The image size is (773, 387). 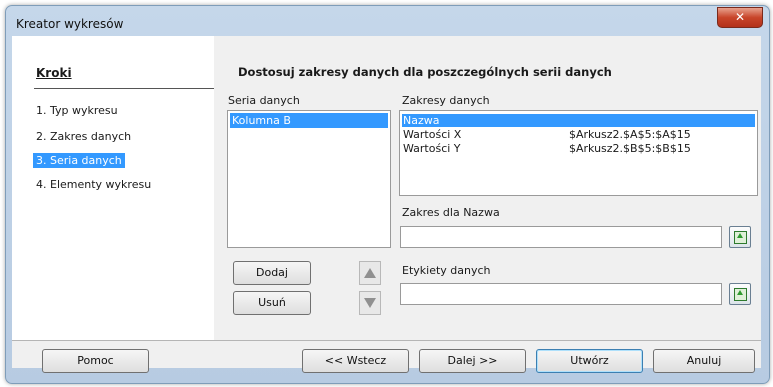 I want to click on range-row-x-values: Wartości X $Arkusz2.$A$5:$A$15, so click(x=578, y=134).